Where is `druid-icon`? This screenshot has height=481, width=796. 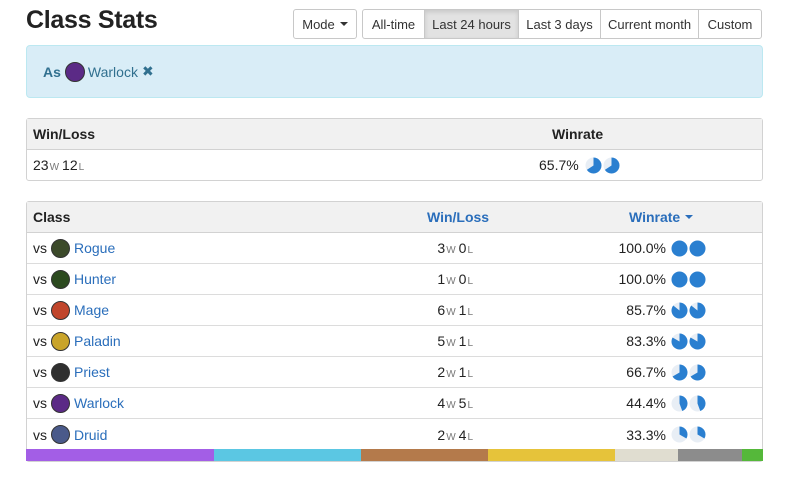
druid-icon is located at coordinates (60, 434).